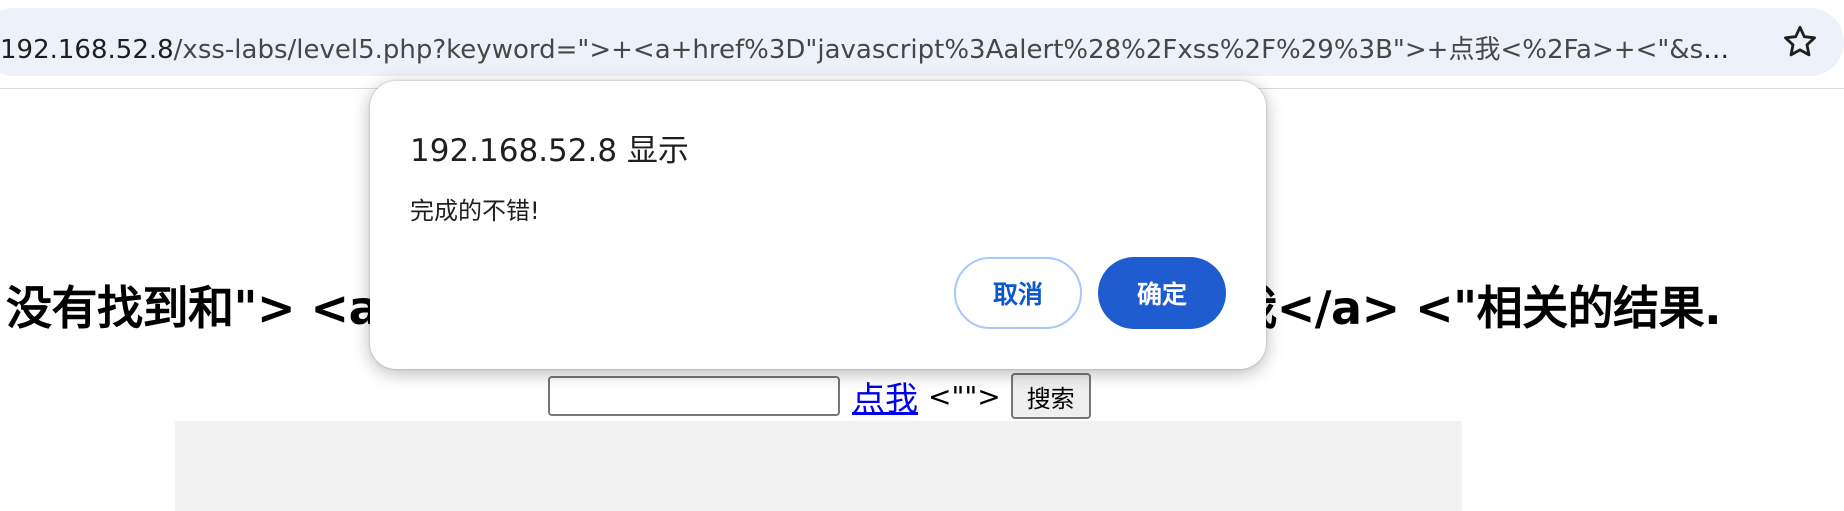 This screenshot has width=1844, height=511. What do you see at coordinates (549, 151) in the screenshot?
I see `dialog-title: 192.168.52.8 显示` at bounding box center [549, 151].